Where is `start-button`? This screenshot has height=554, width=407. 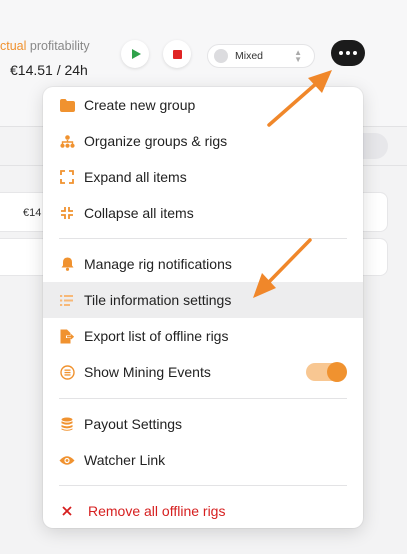
start-button is located at coordinates (135, 54).